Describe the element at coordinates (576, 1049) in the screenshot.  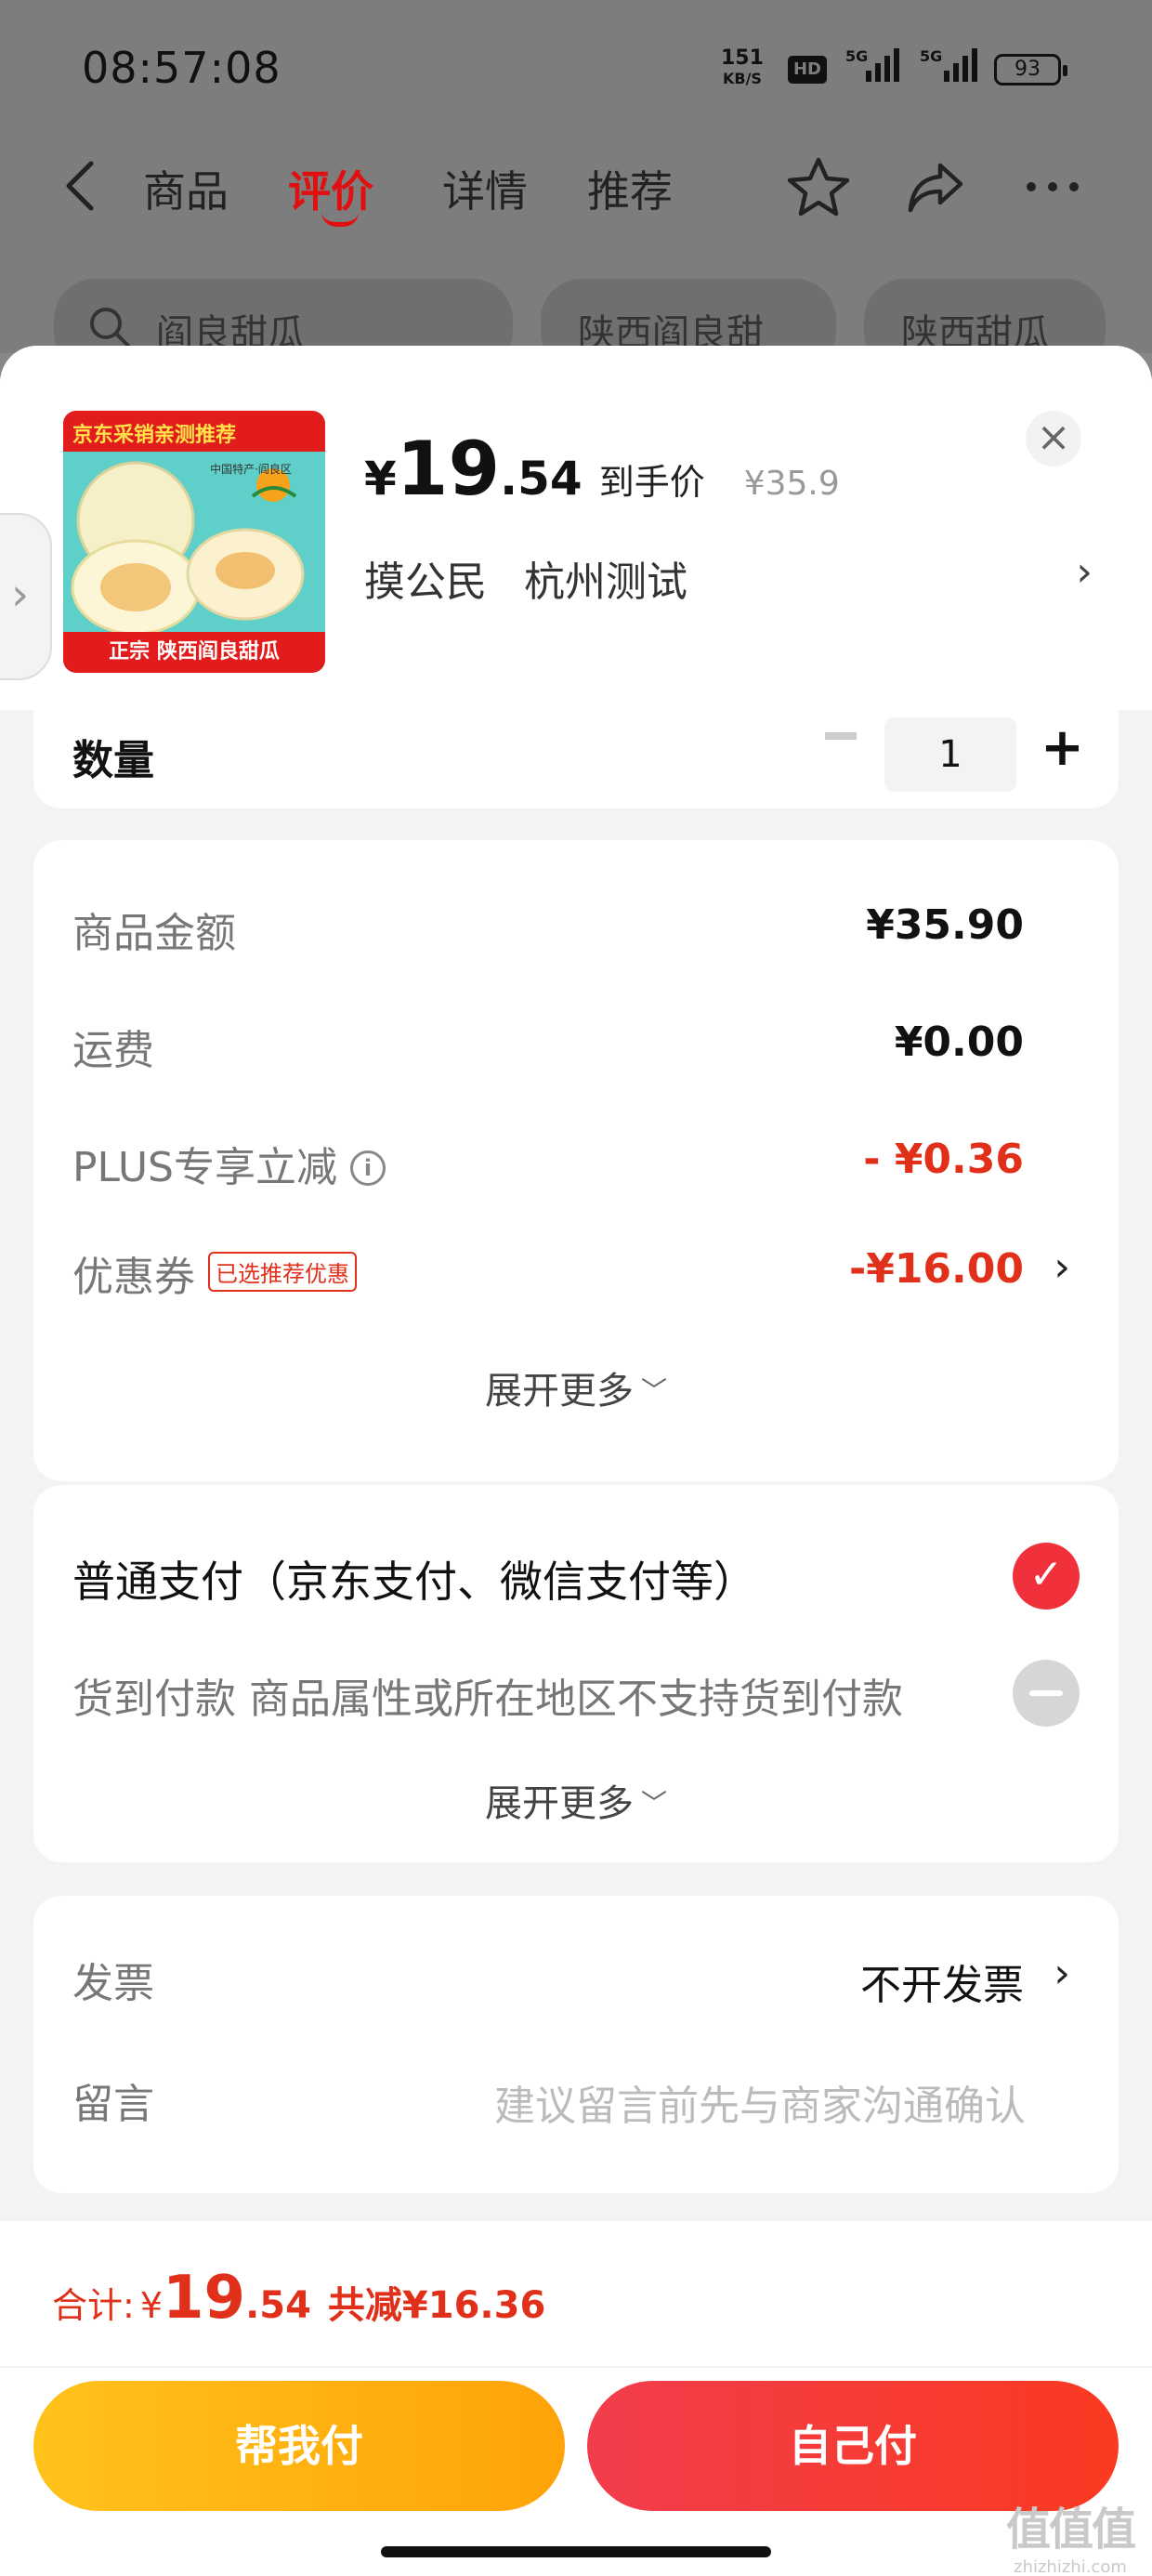
I see `shipping-row: 运费 ¥0.00` at that location.